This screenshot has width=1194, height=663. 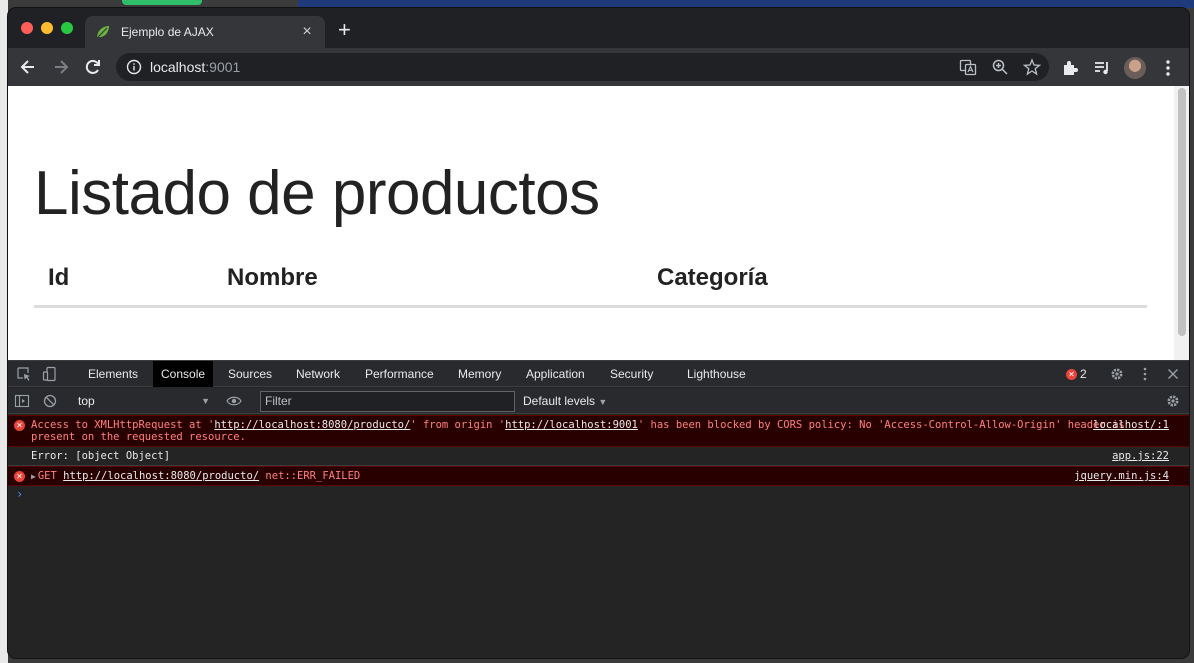 What do you see at coordinates (1117, 374) in the screenshot?
I see `settings-gear-icon` at bounding box center [1117, 374].